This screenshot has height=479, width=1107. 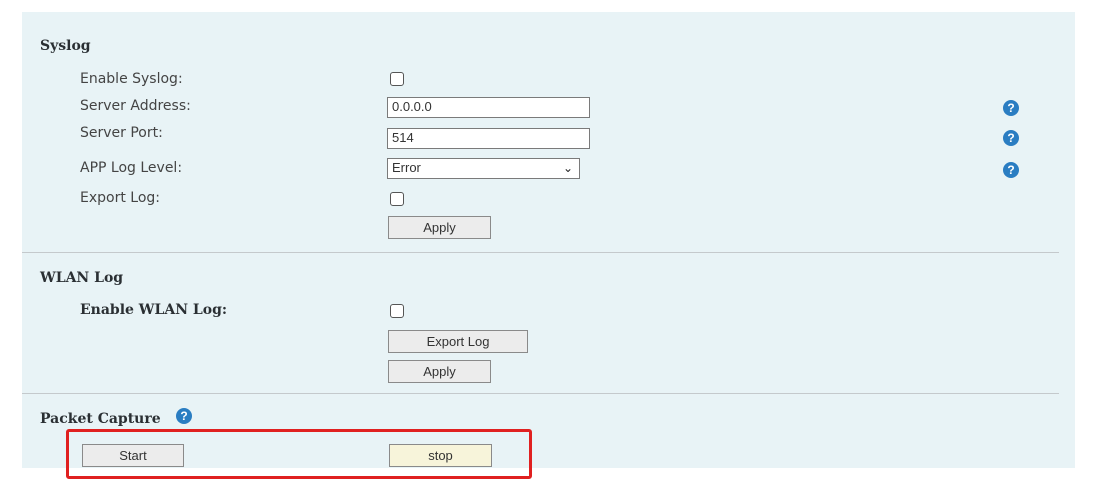 I want to click on enable-wlan-log-label: Enable WLAN Log:, so click(x=154, y=310).